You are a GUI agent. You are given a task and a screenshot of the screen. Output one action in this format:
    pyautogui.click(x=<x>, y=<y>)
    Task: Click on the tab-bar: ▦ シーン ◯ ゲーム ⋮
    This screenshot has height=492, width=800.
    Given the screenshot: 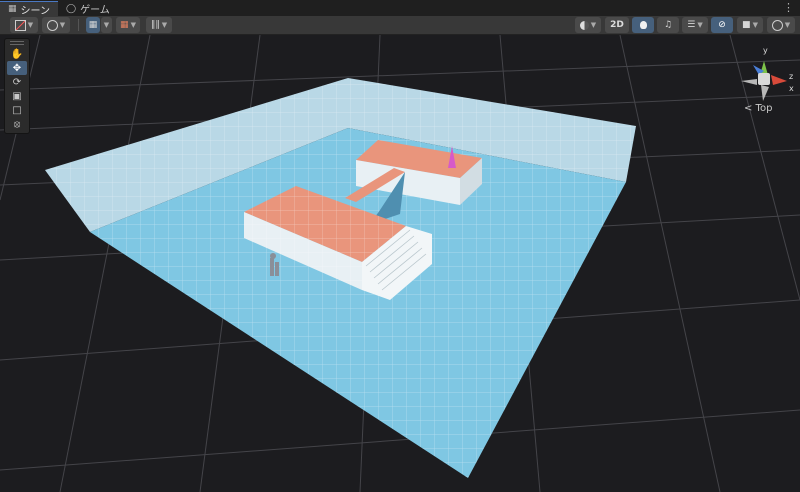 What is the action you would take?
    pyautogui.click(x=400, y=8)
    